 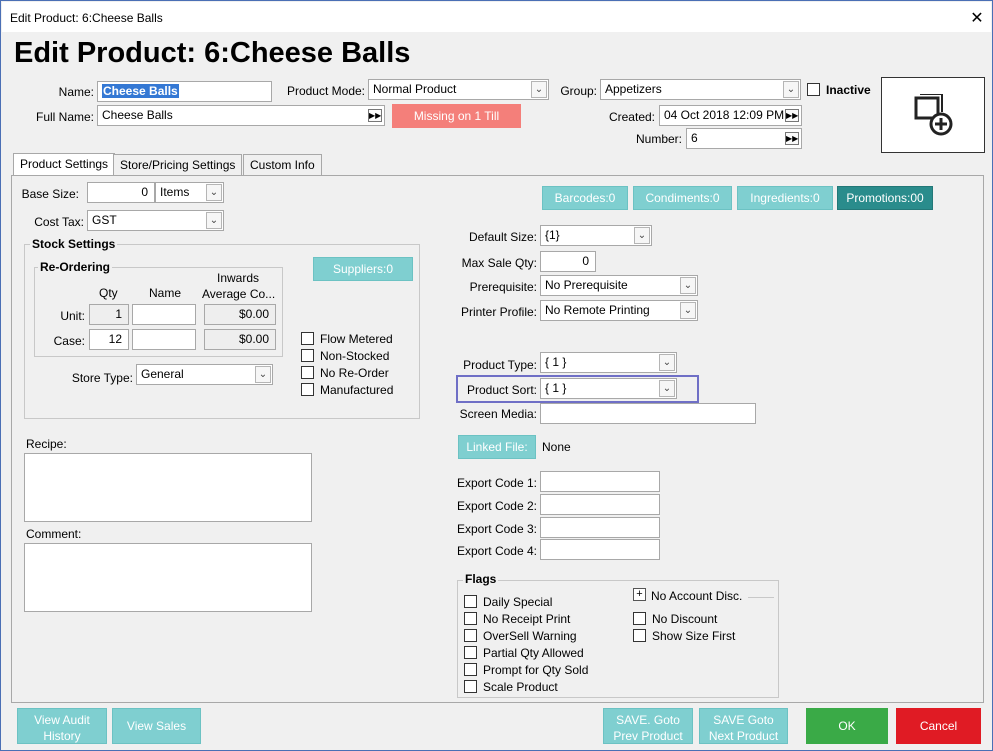 What do you see at coordinates (121, 192) in the screenshot?
I see `base-size-input: 0` at bounding box center [121, 192].